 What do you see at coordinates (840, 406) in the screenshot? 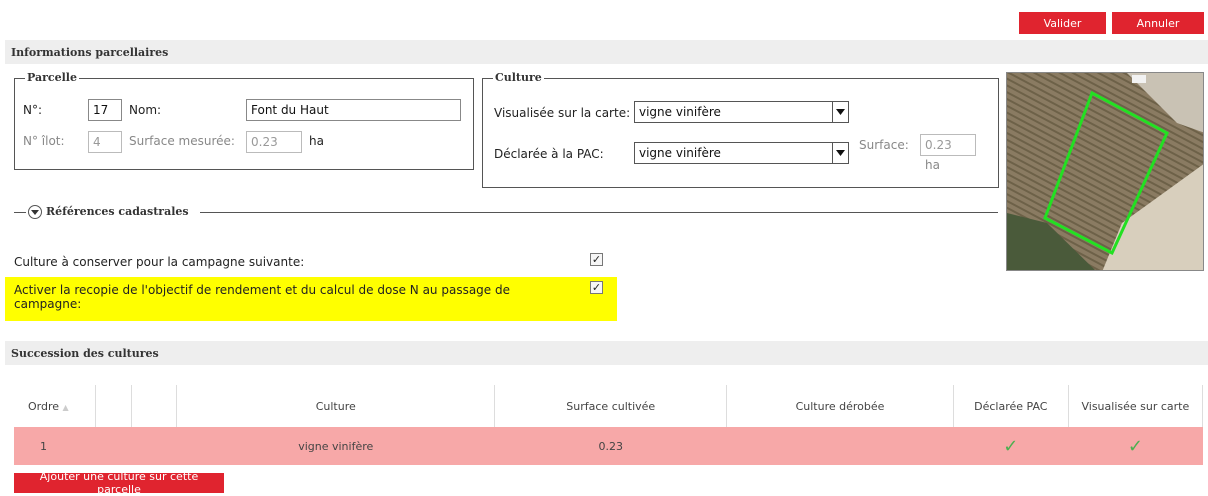
I see `col-header-derobee: Culture dérobée` at bounding box center [840, 406].